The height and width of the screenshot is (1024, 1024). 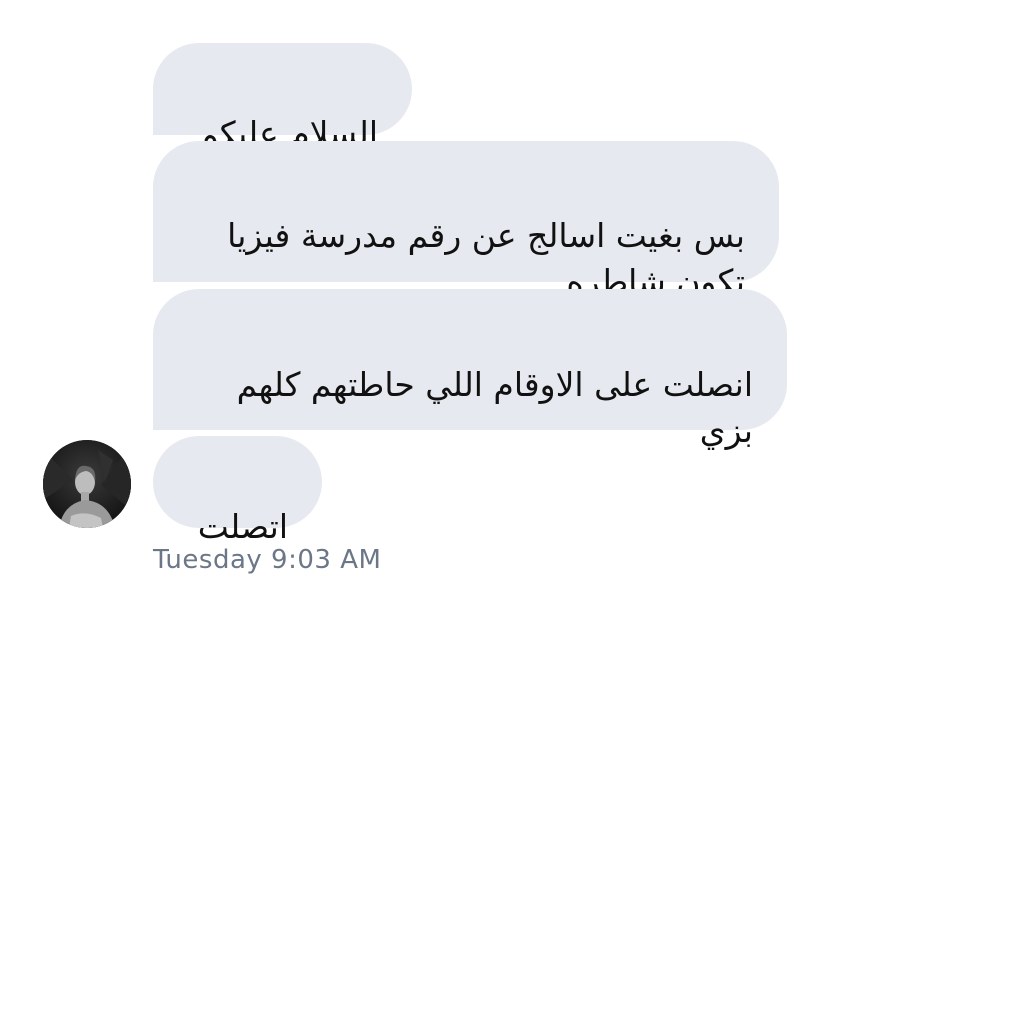 What do you see at coordinates (494, 407) in the screenshot?
I see `message-text: انصلت على الاوقام اللي حاطتهم كلهم بزي` at bounding box center [494, 407].